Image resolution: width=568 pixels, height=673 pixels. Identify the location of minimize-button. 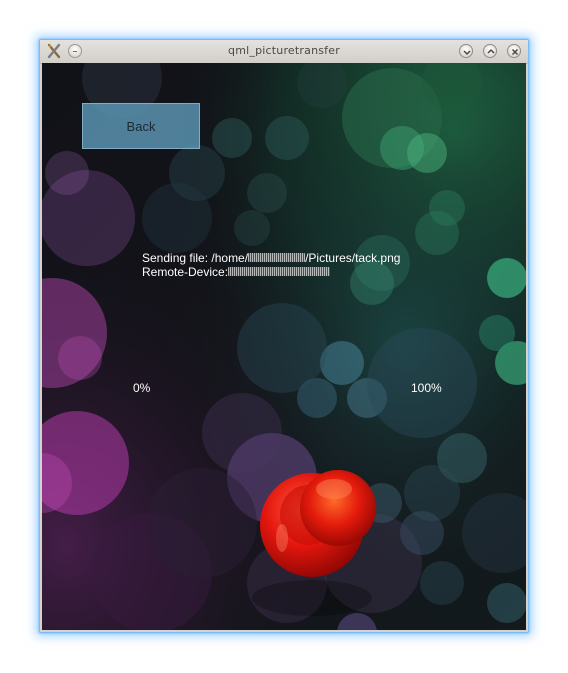
(466, 51).